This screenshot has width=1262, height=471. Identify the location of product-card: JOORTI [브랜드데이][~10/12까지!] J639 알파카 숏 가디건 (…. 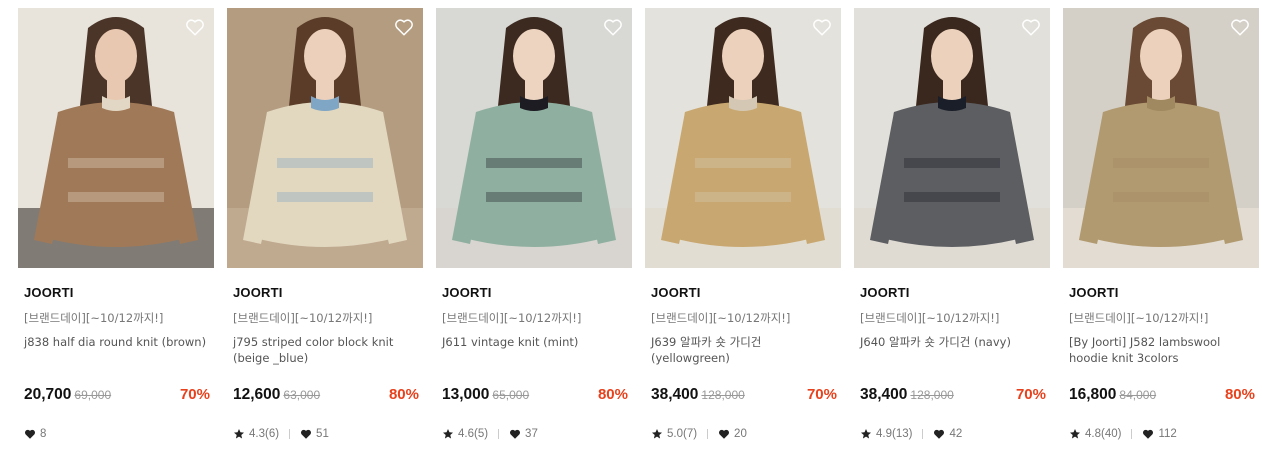
(743, 233).